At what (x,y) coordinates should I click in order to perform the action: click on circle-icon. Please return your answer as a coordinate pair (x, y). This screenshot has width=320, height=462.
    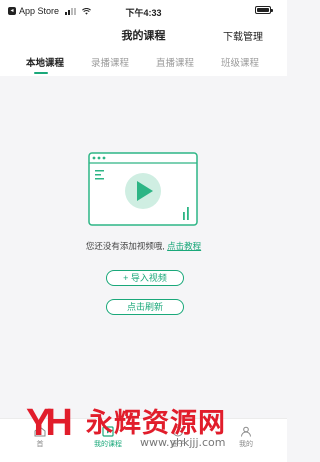
    Looking at the image, I should click on (178, 431).